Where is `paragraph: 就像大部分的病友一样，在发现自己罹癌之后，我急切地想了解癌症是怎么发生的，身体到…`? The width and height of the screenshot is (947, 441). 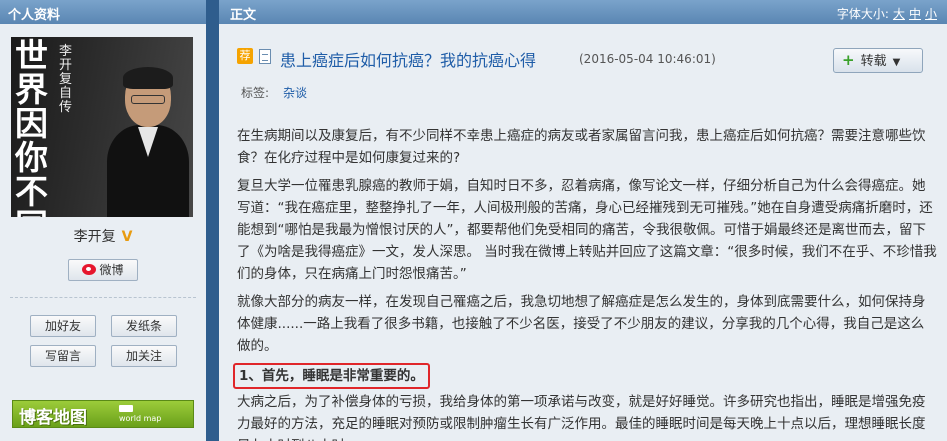 paragraph: 就像大部分的病友一样，在发现自己罹癌之后，我急切地想了解癌症是怎么发生的，身体到… is located at coordinates (581, 324).